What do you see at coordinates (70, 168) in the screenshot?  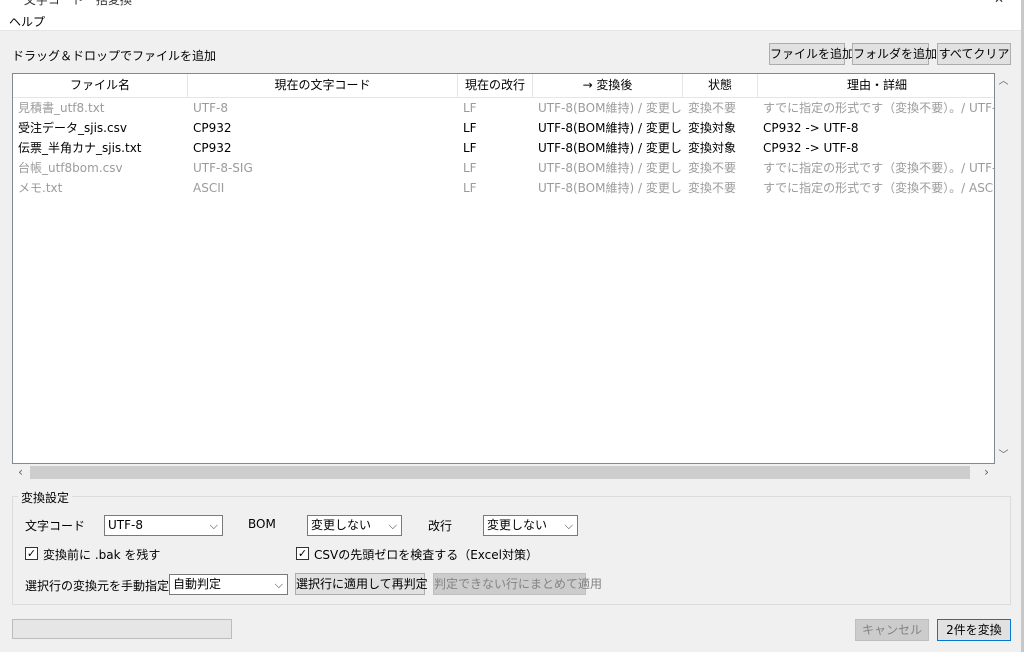 I see `cell-filename: 台帳_utf8bom.csv` at bounding box center [70, 168].